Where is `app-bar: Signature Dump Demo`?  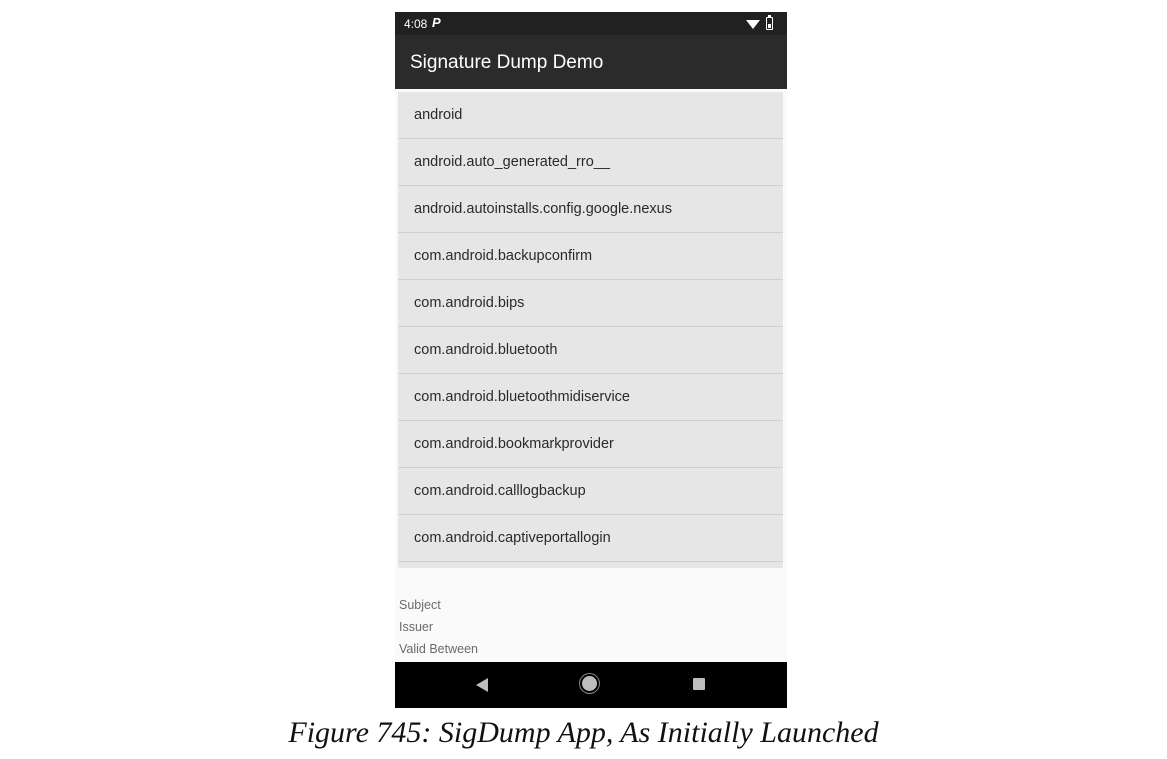 app-bar: Signature Dump Demo is located at coordinates (591, 62).